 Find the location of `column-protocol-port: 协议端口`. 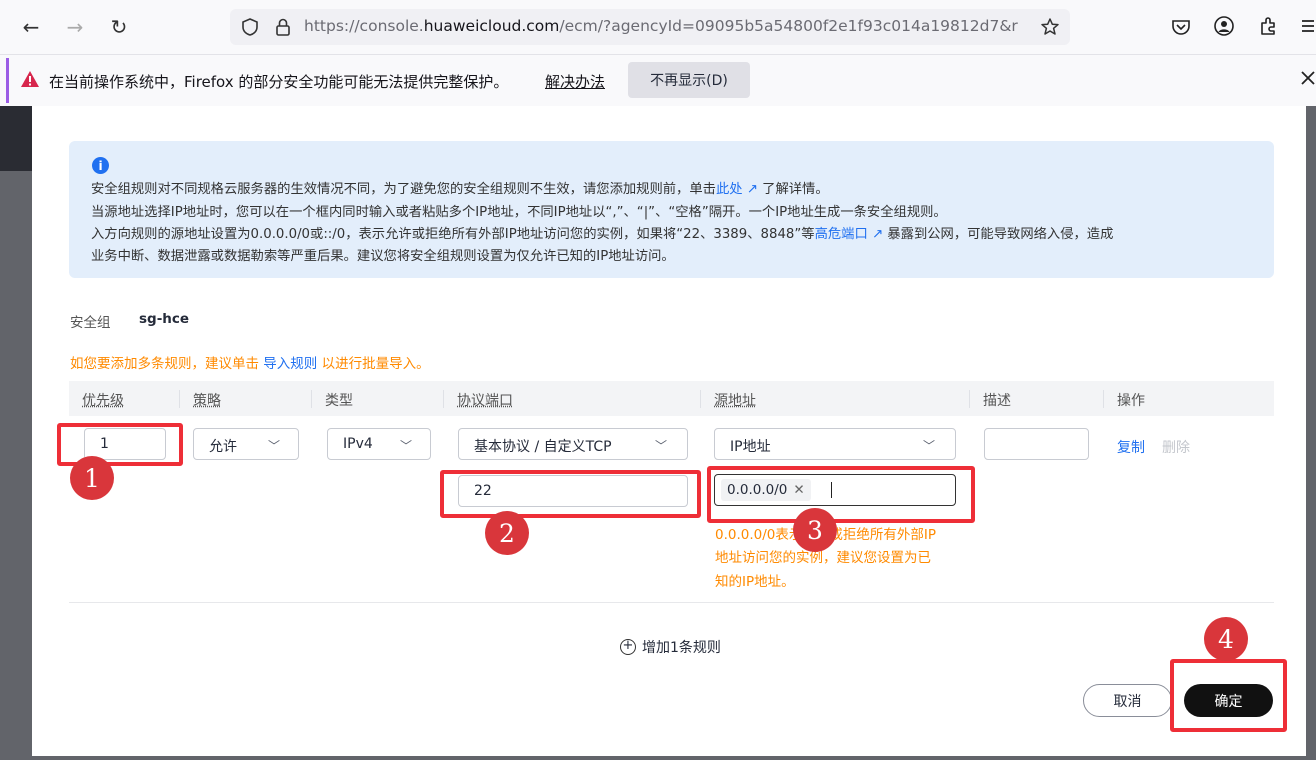

column-protocol-port: 协议端口 is located at coordinates (485, 401).